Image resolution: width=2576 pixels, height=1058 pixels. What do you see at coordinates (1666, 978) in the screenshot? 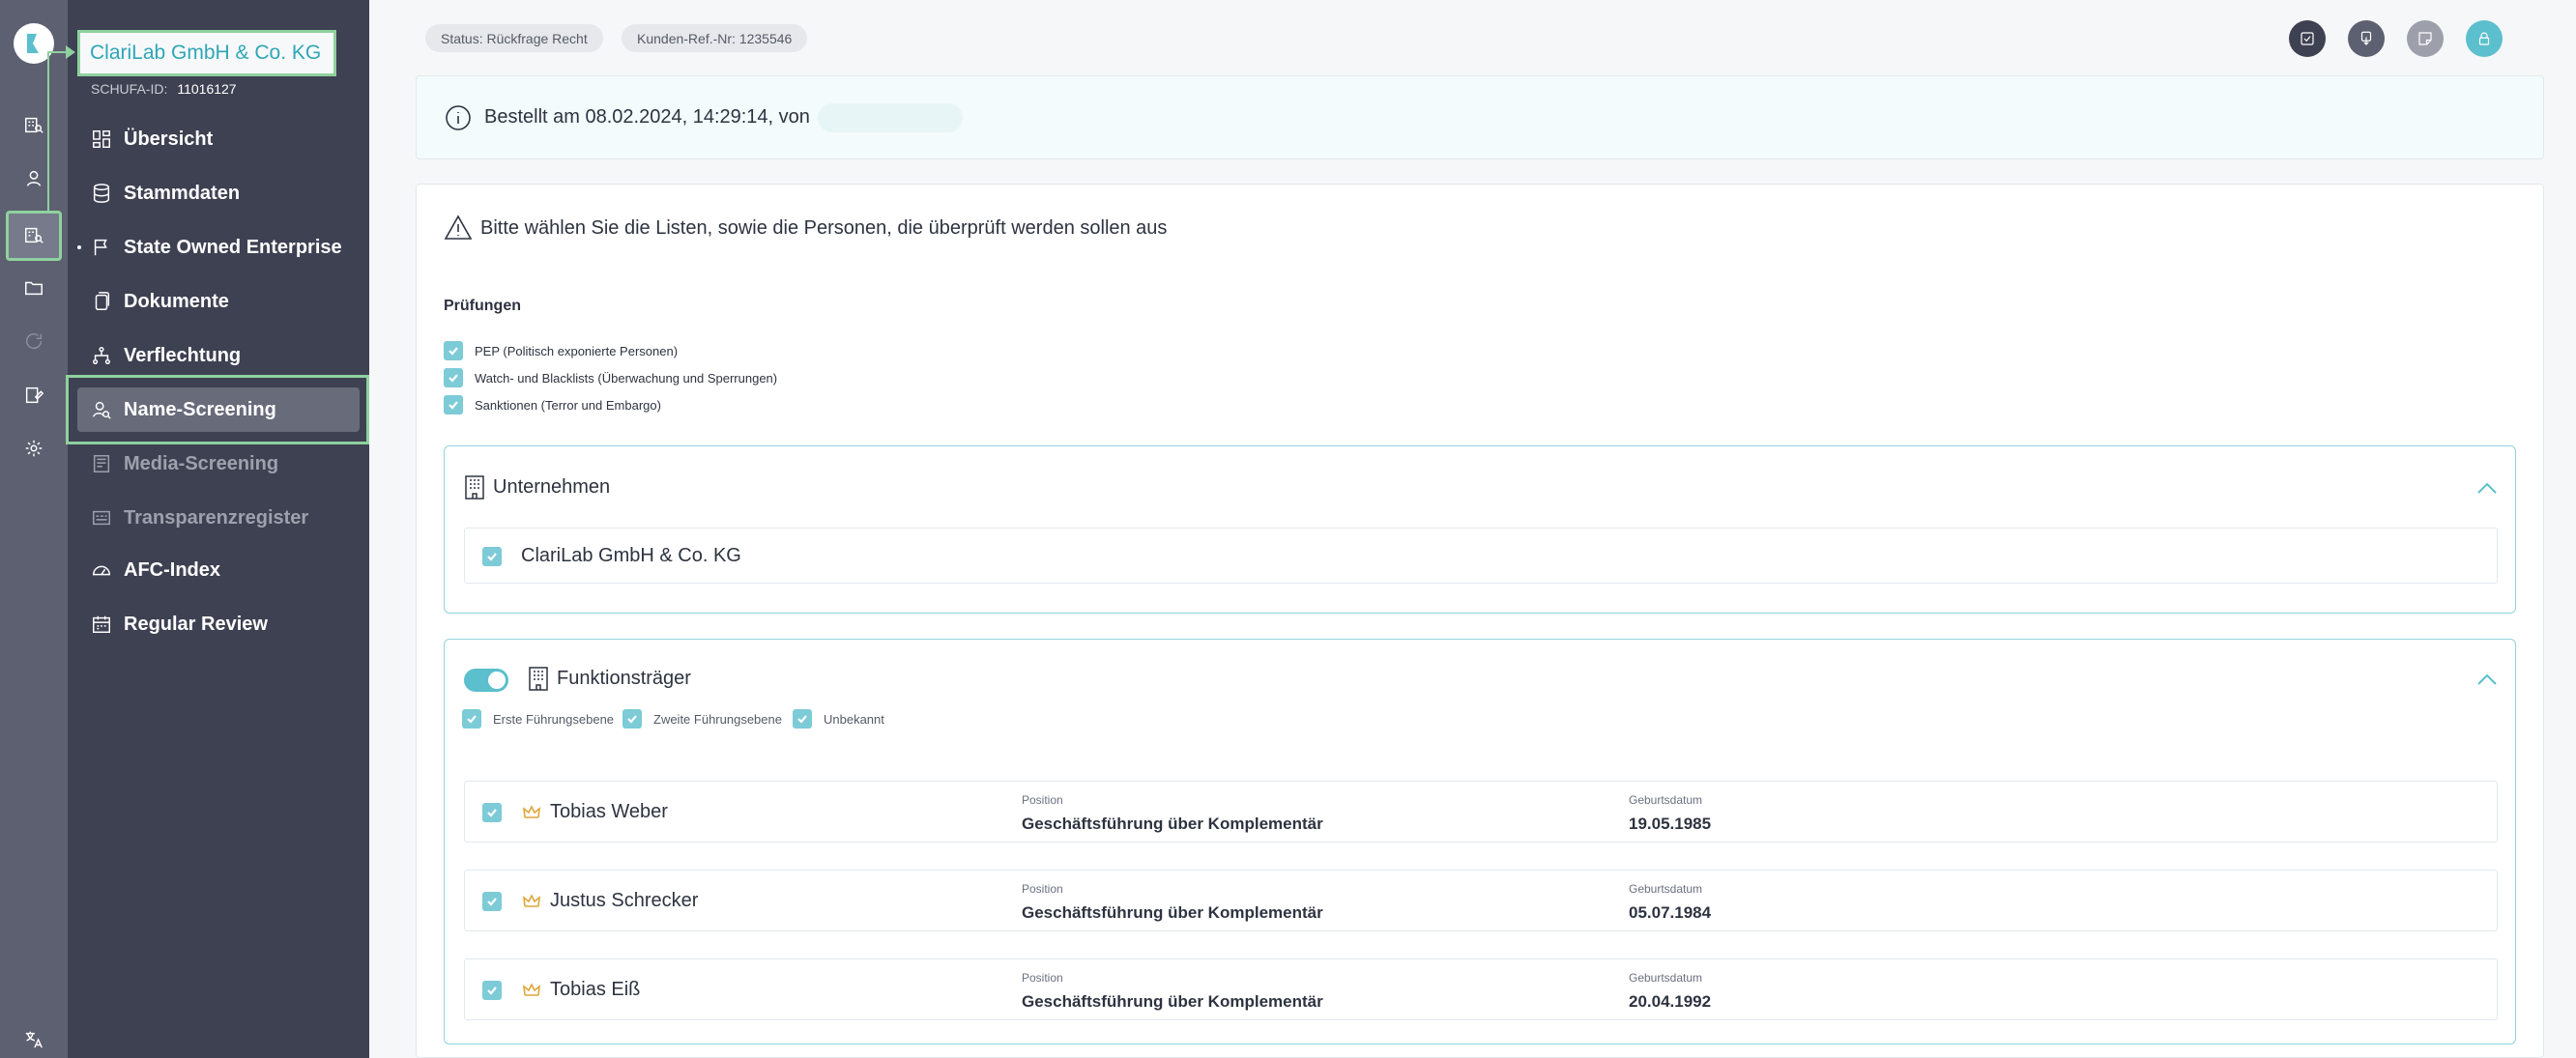
I see `birth-label: Geburtsdatum` at bounding box center [1666, 978].